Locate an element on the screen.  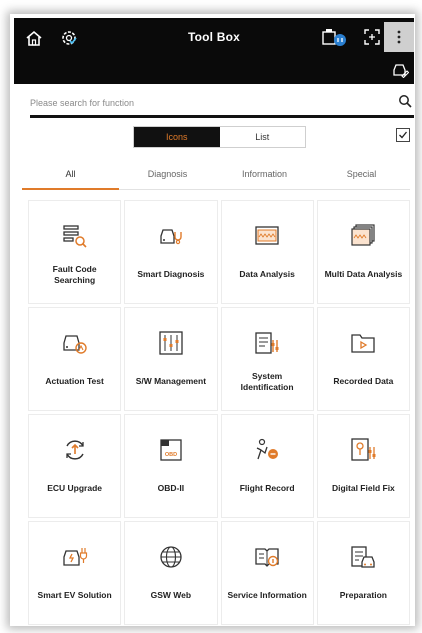
tile-multi-data-analysis: Multi Data Analysis is located at coordinates (363, 252).